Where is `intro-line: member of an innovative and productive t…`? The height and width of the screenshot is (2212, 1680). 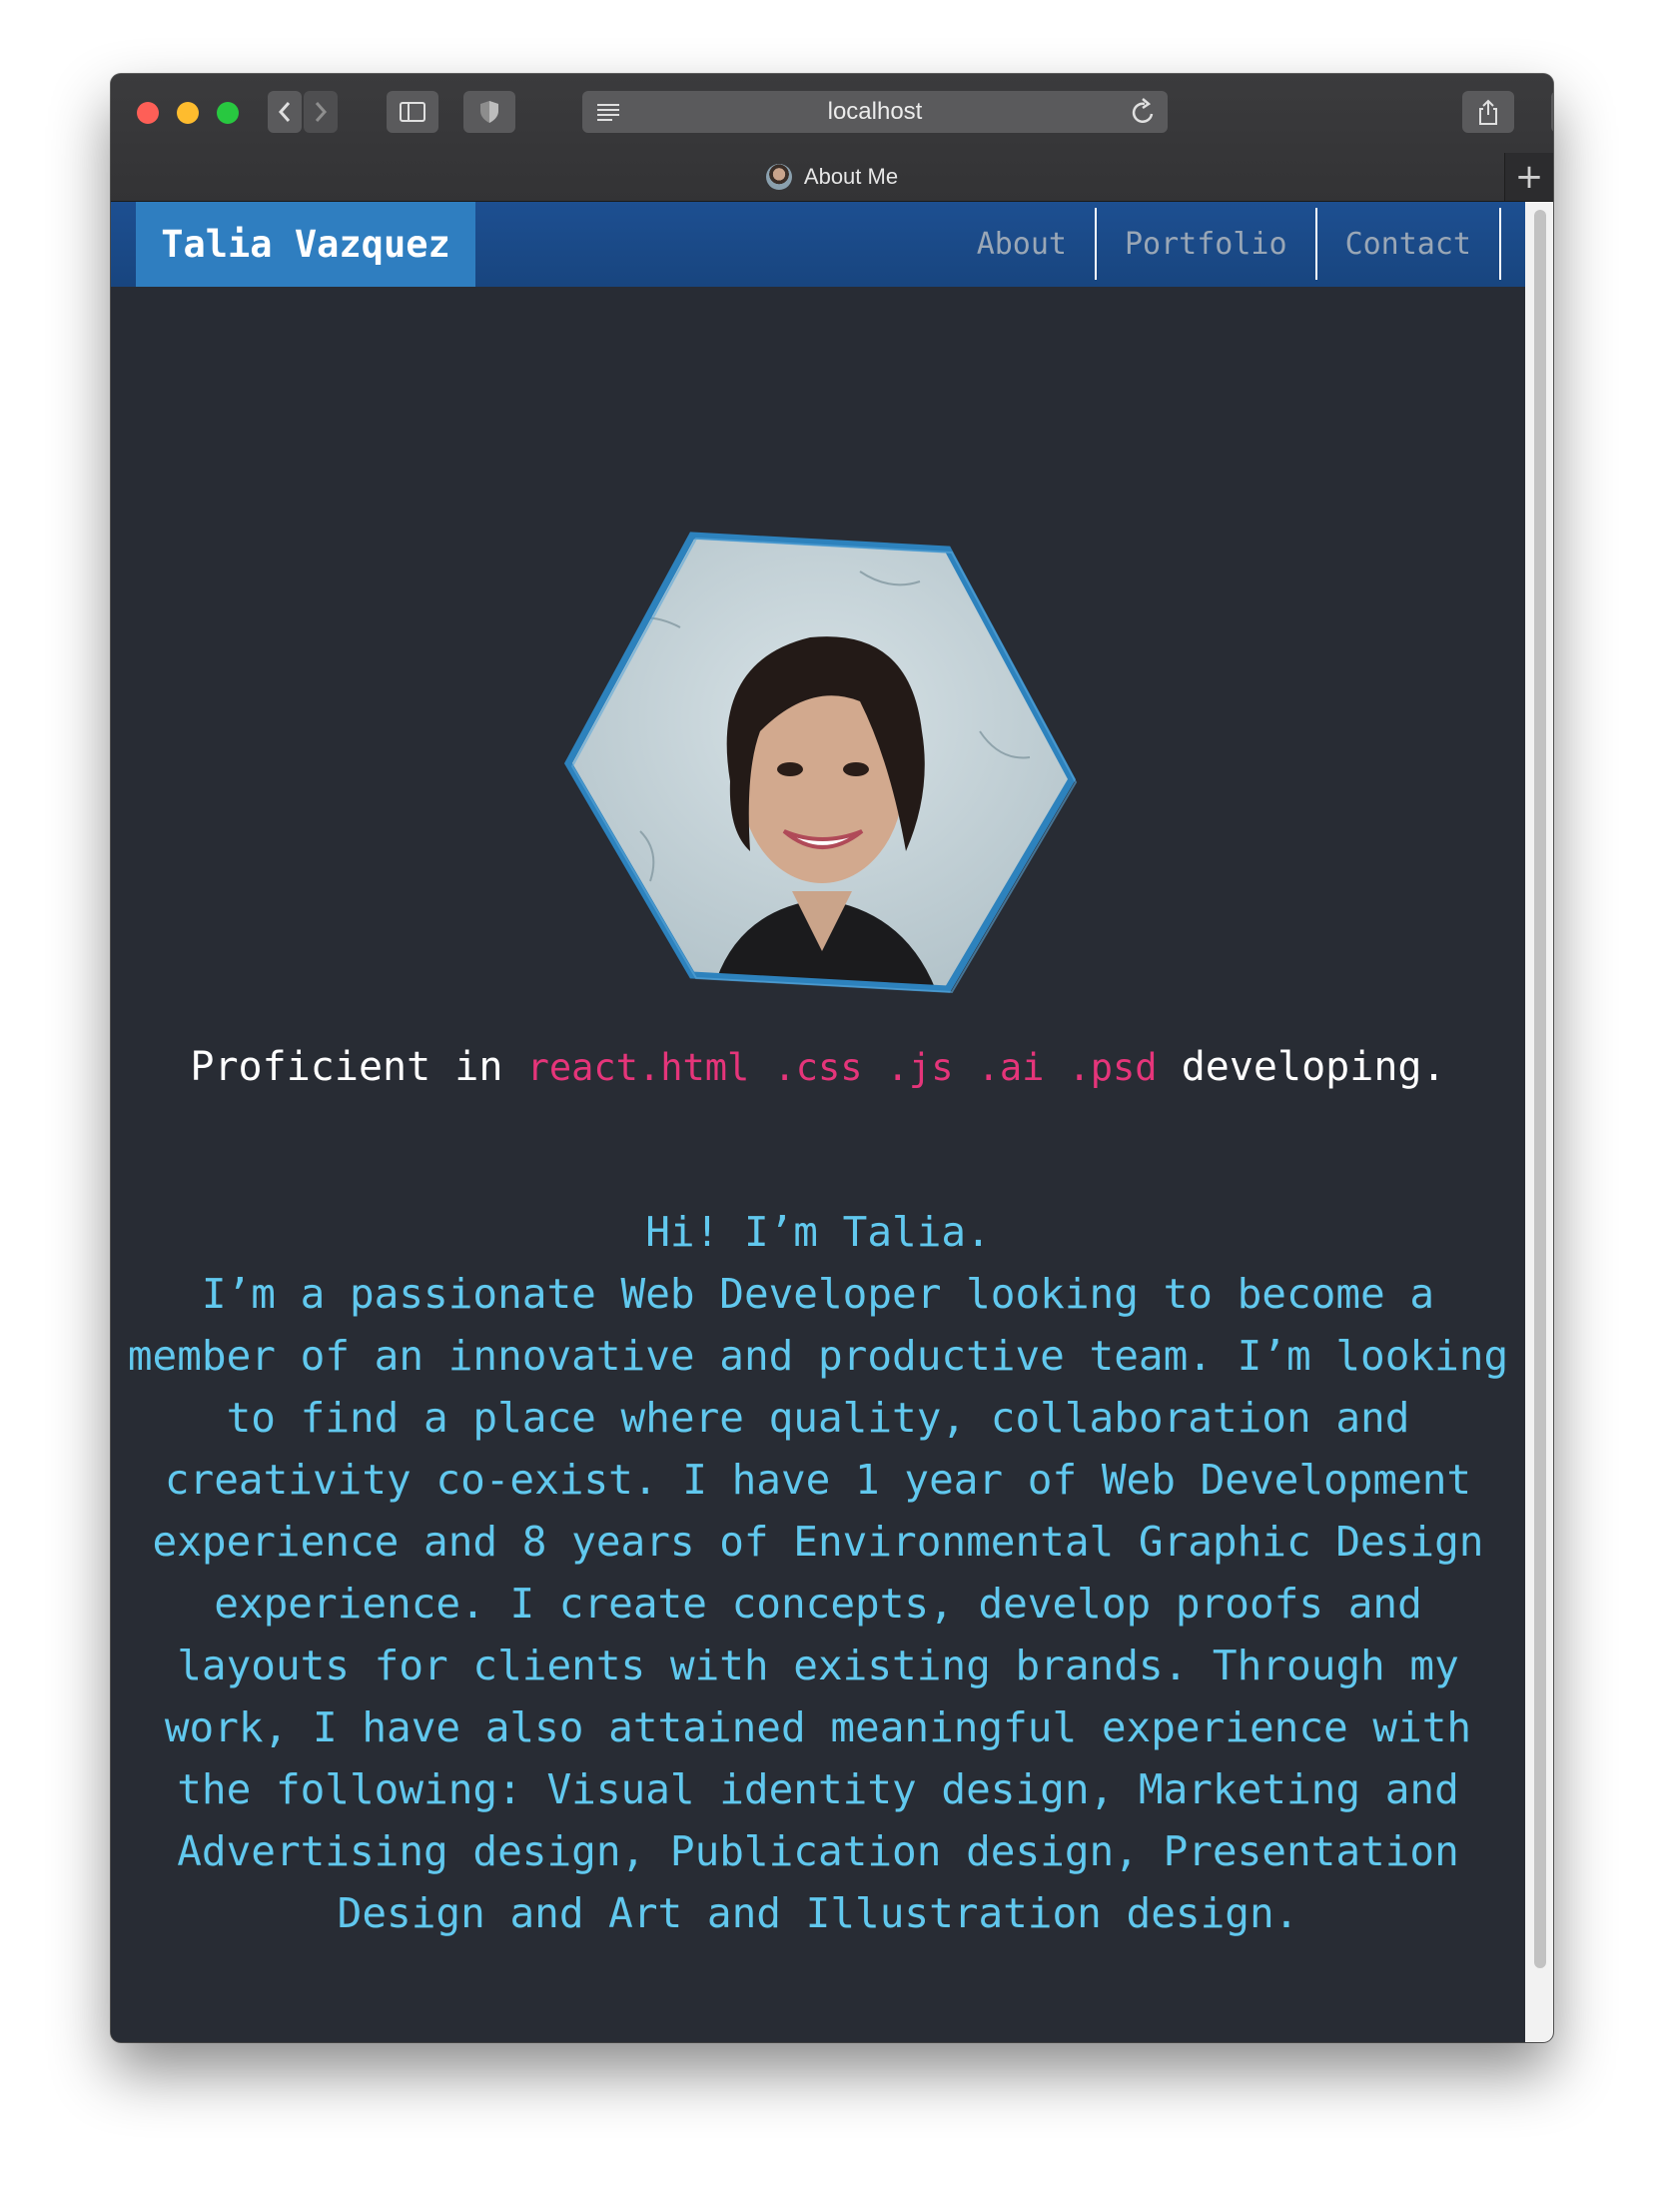 intro-line: member of an innovative and productive t… is located at coordinates (818, 1356).